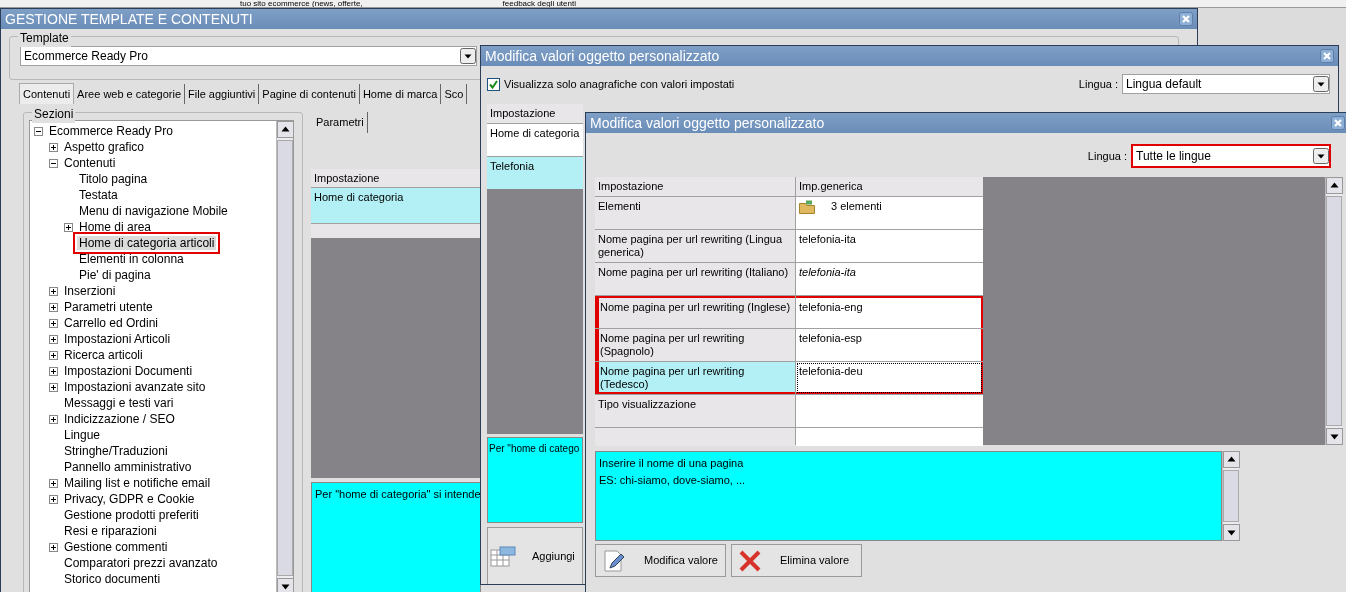  Describe the element at coordinates (129, 499) in the screenshot. I see `tree-item: Privacy, GDPR e Cookie` at that location.